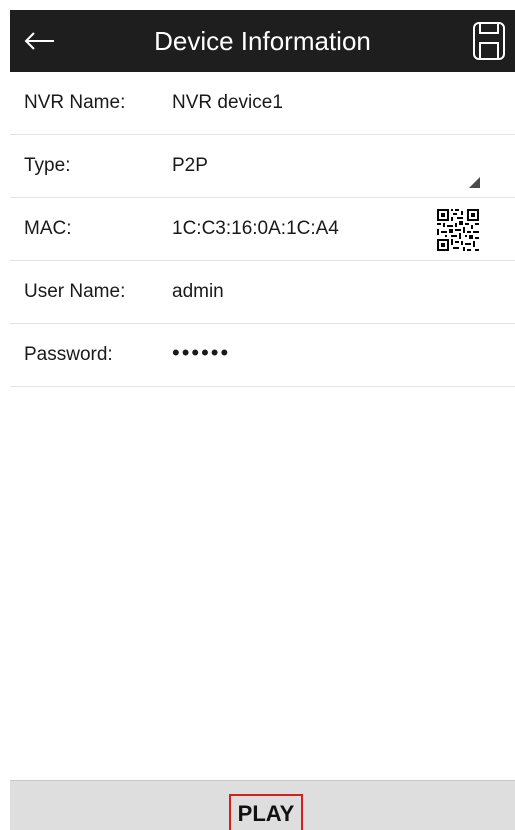 This screenshot has width=515, height=830. Describe the element at coordinates (262, 166) in the screenshot. I see `field-row-type: Type: P2P` at that location.